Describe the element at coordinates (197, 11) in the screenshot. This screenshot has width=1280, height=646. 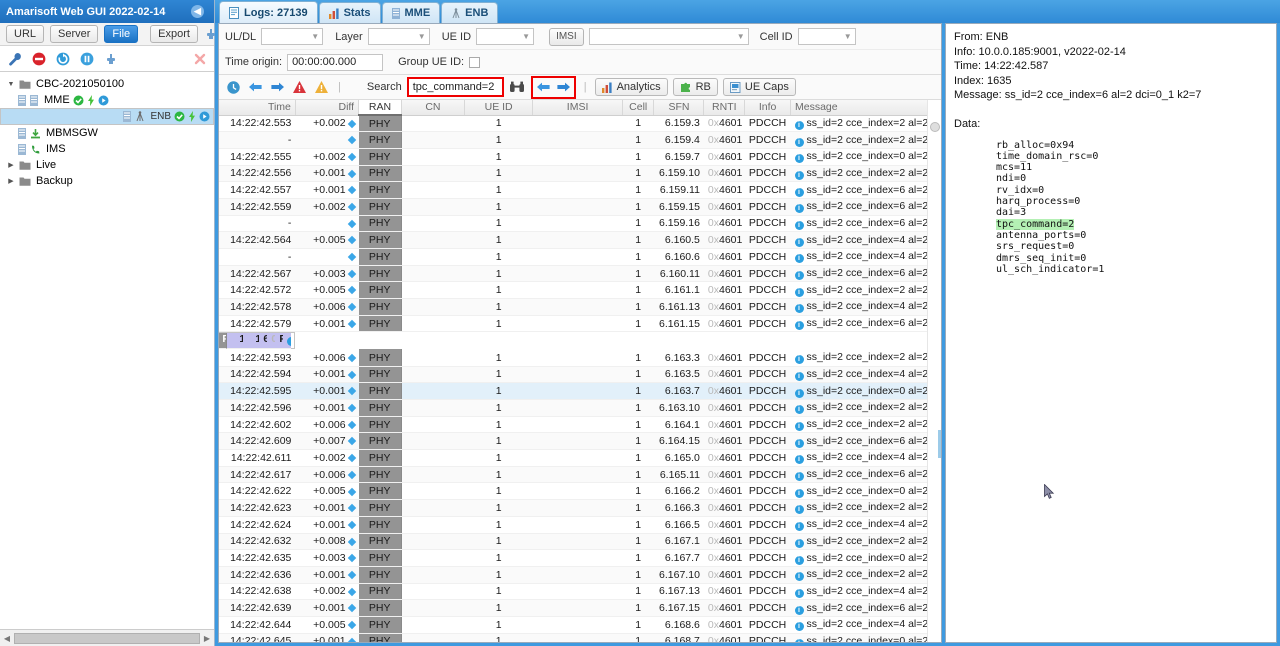
I see `chevron-left-icon: ◀` at that location.